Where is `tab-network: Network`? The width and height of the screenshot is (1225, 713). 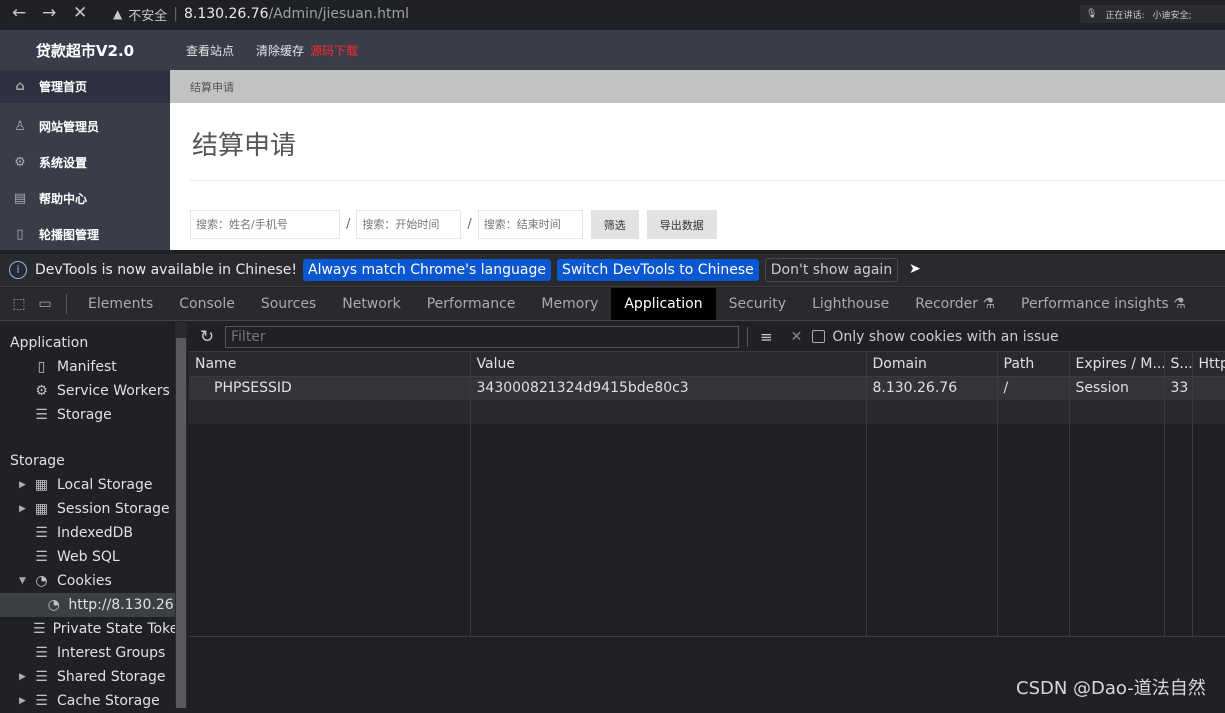 tab-network: Network is located at coordinates (371, 304).